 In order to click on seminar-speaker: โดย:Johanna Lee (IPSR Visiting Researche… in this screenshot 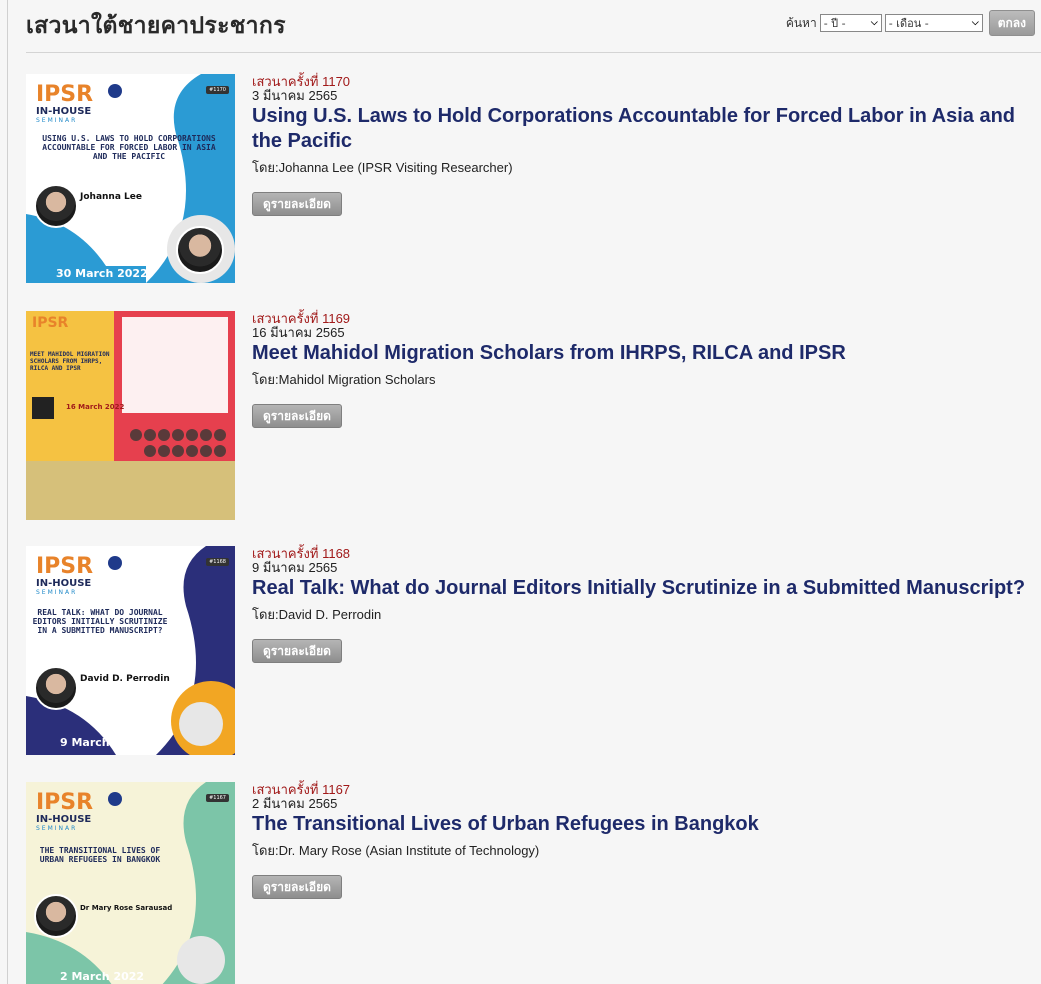, I will do `click(382, 167)`.